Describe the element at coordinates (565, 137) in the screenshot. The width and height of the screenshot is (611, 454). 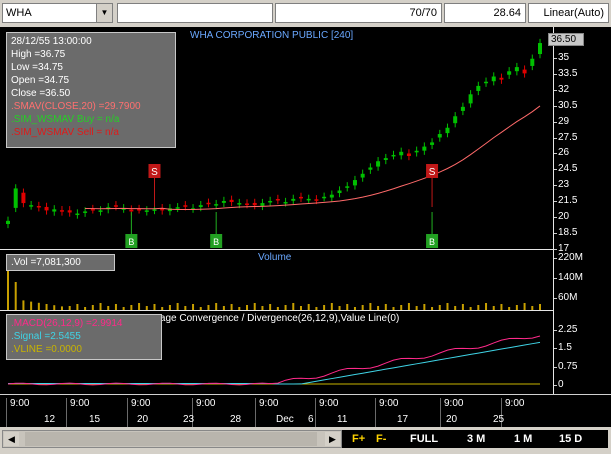
I see `axis-tick-label: 27.5` at that location.